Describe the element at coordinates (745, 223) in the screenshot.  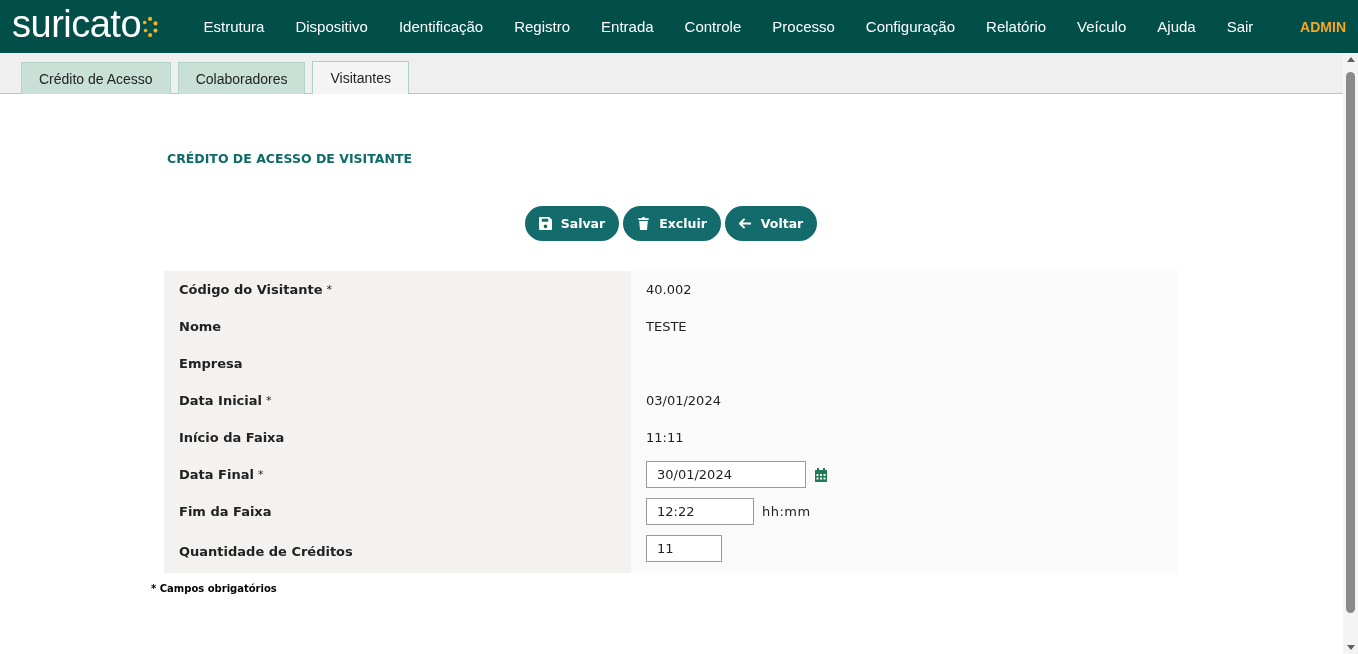
I see `back-arrow-icon` at that location.